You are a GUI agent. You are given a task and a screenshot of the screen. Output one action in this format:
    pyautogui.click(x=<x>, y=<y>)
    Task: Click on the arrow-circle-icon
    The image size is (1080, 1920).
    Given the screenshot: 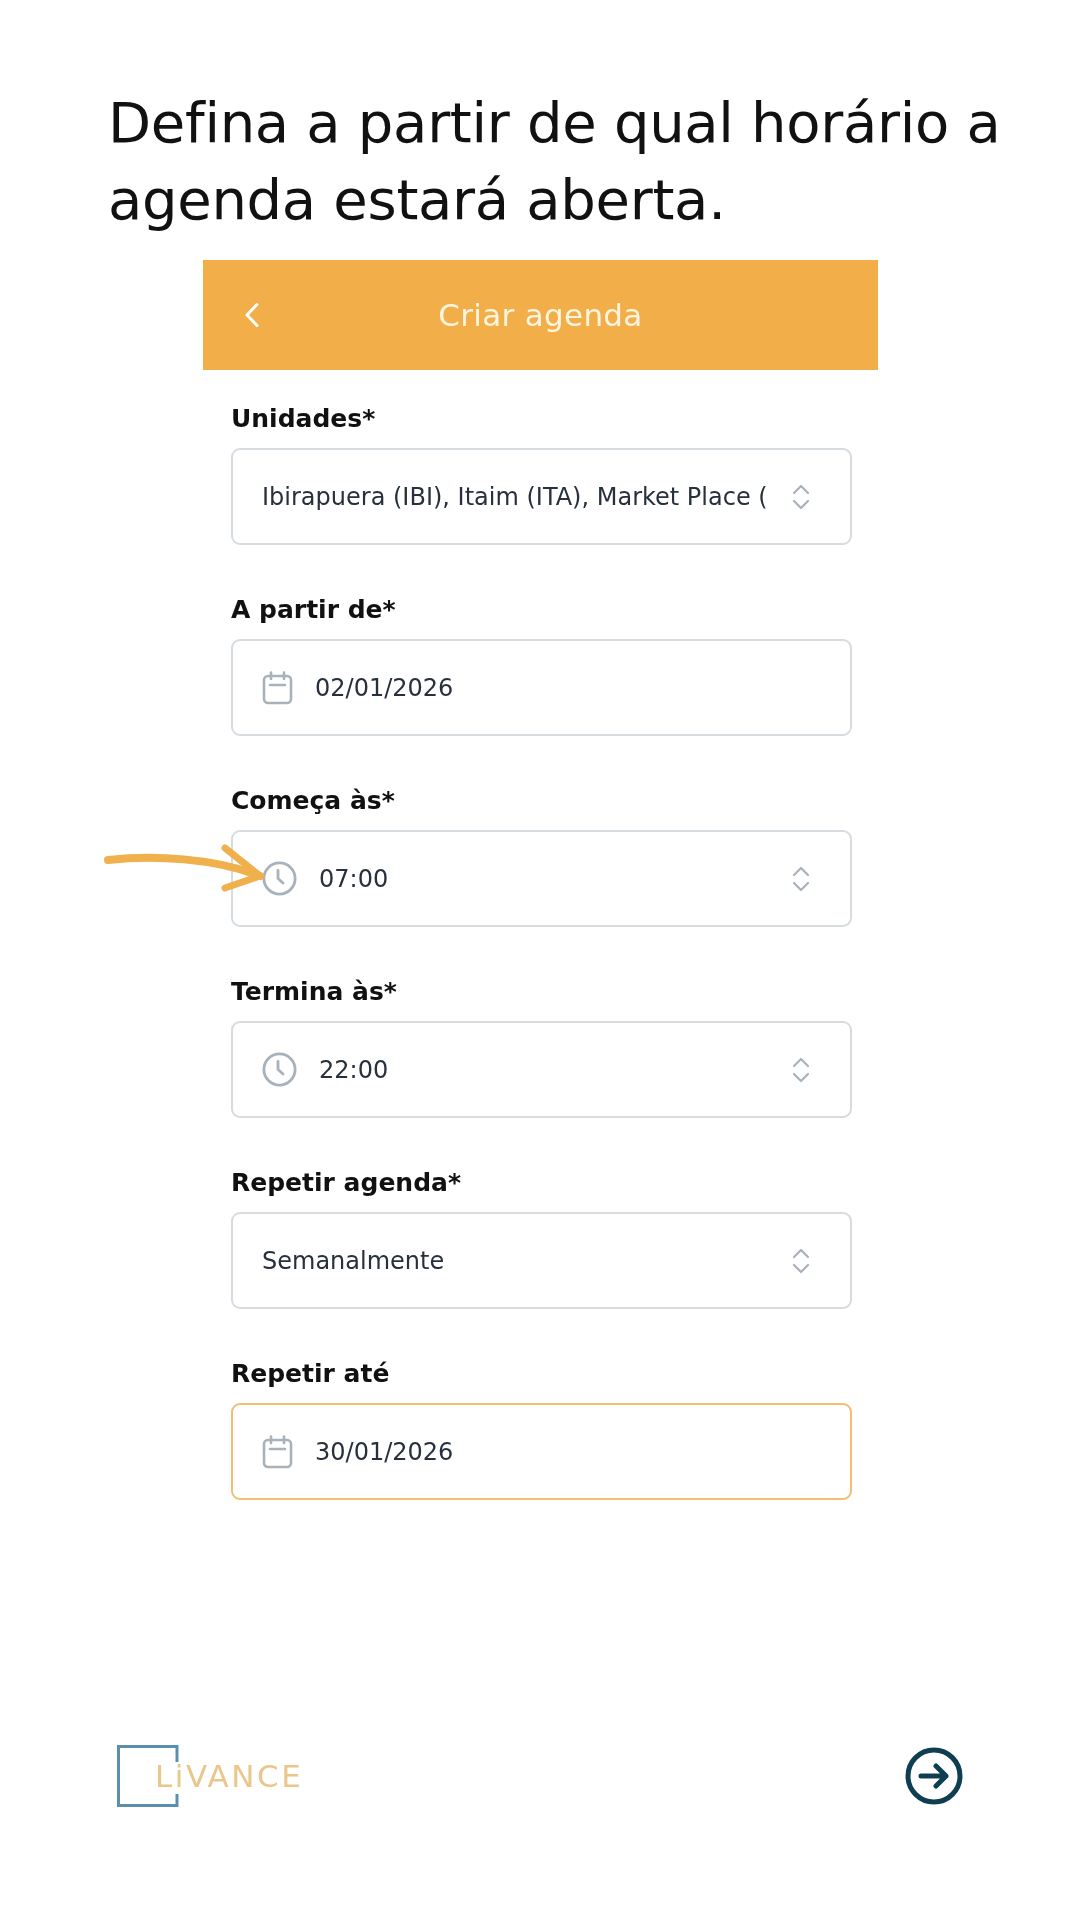 What is the action you would take?
    pyautogui.click(x=934, y=1776)
    